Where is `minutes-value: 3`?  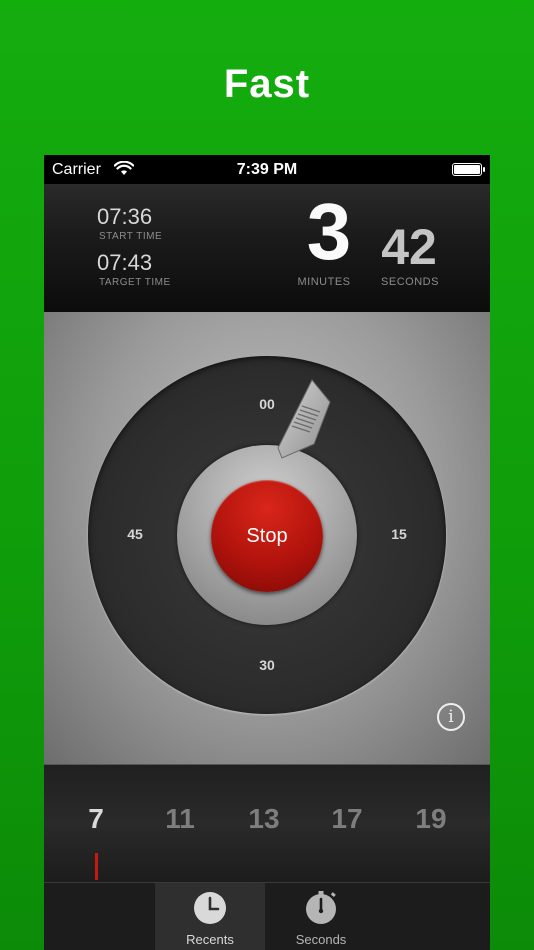 minutes-value: 3 is located at coordinates (329, 231).